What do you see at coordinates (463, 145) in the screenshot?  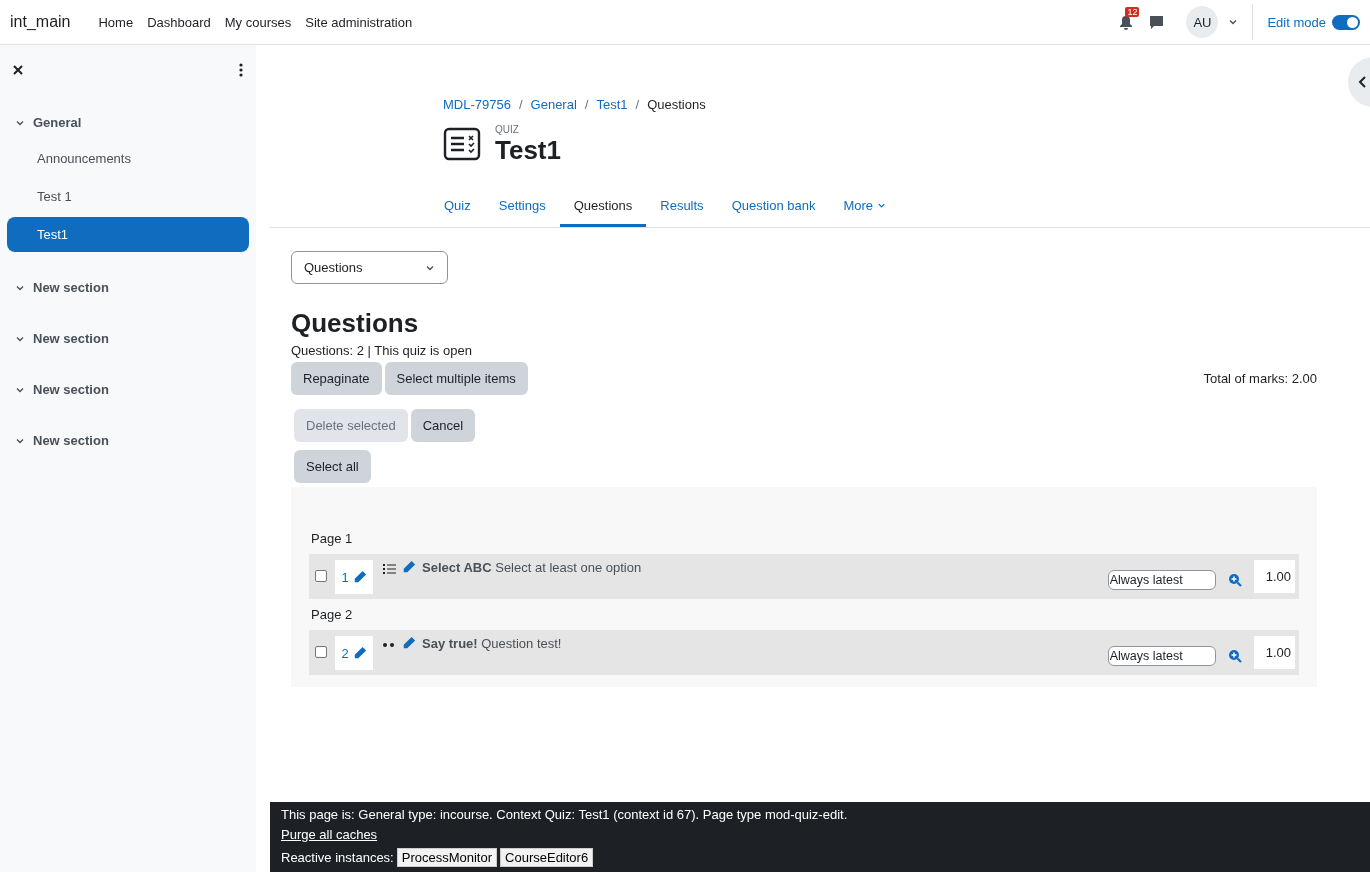 I see `checklist-icon` at bounding box center [463, 145].